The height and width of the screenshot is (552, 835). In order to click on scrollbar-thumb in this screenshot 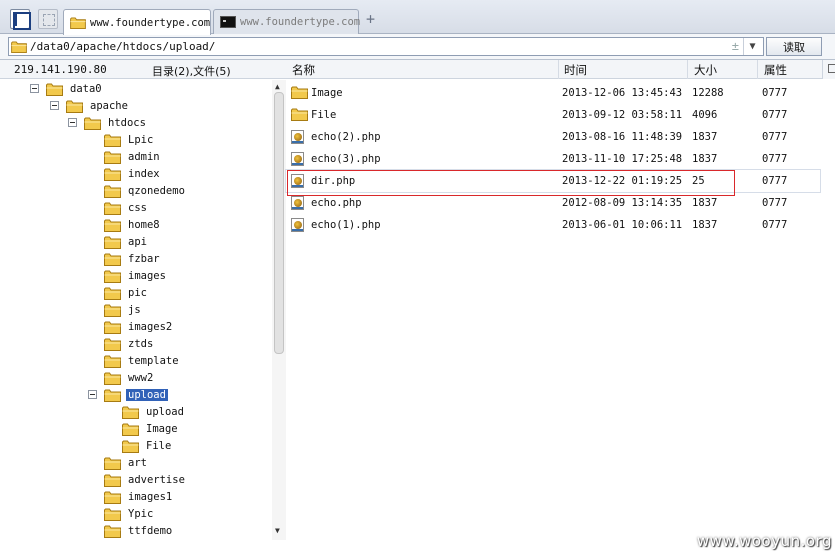, I will do `click(279, 223)`.